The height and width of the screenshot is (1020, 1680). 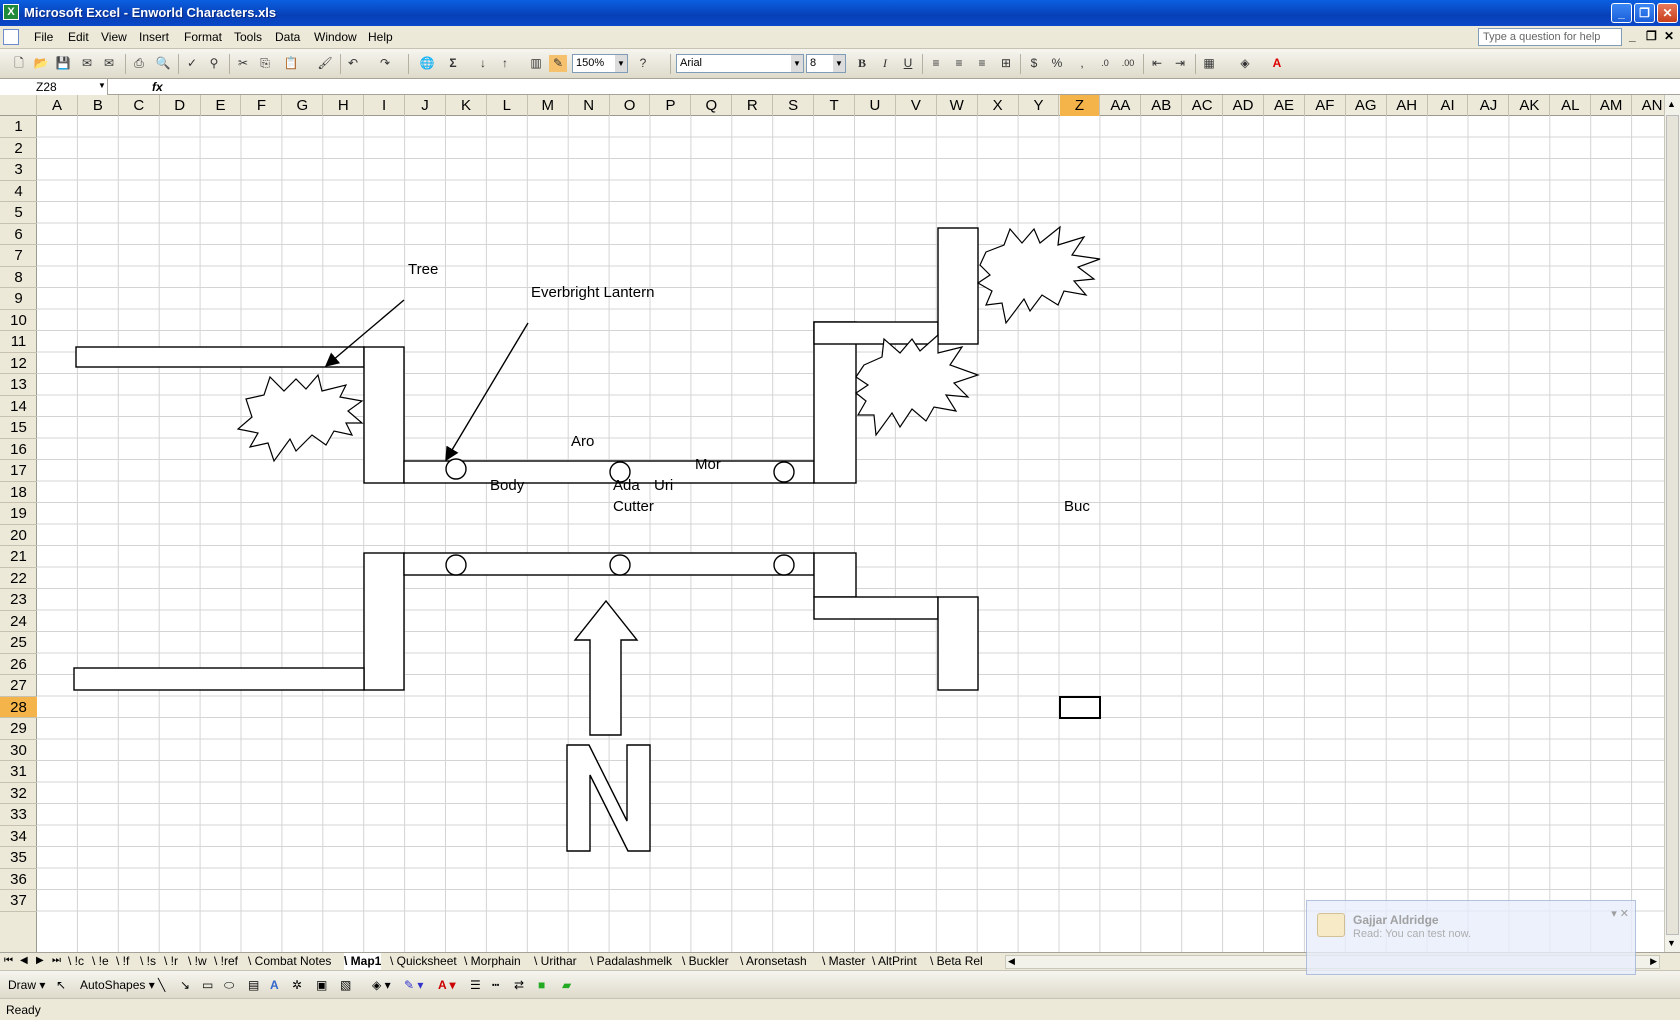 I want to click on label-cutter: Cutter, so click(x=633, y=506).